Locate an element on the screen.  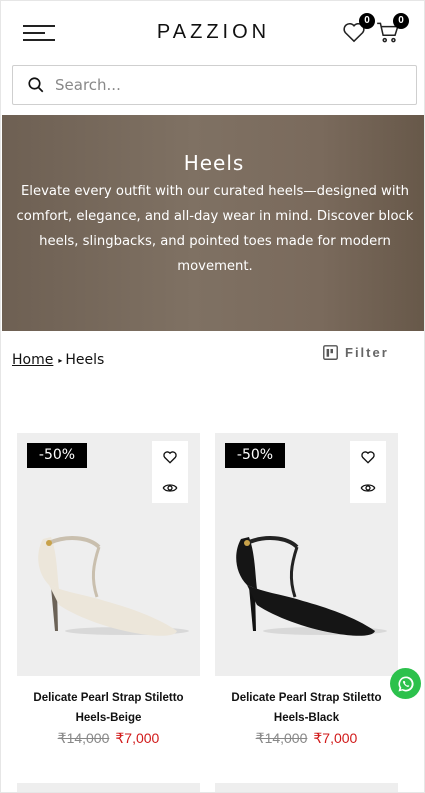
menu-icon is located at coordinates (40, 34).